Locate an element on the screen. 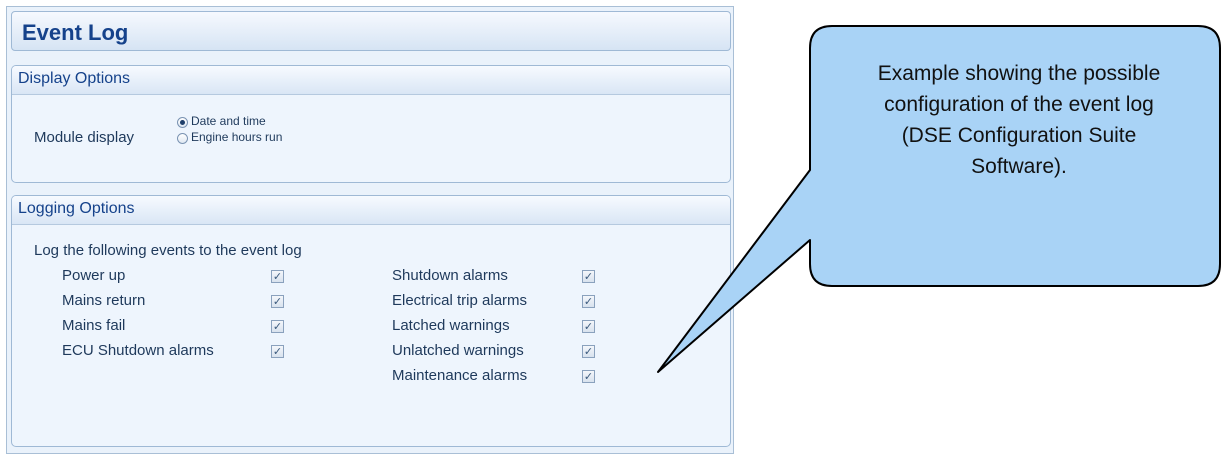 The width and height of the screenshot is (1225, 457). callout-line: configuration of the event log is located at coordinates (1019, 104).